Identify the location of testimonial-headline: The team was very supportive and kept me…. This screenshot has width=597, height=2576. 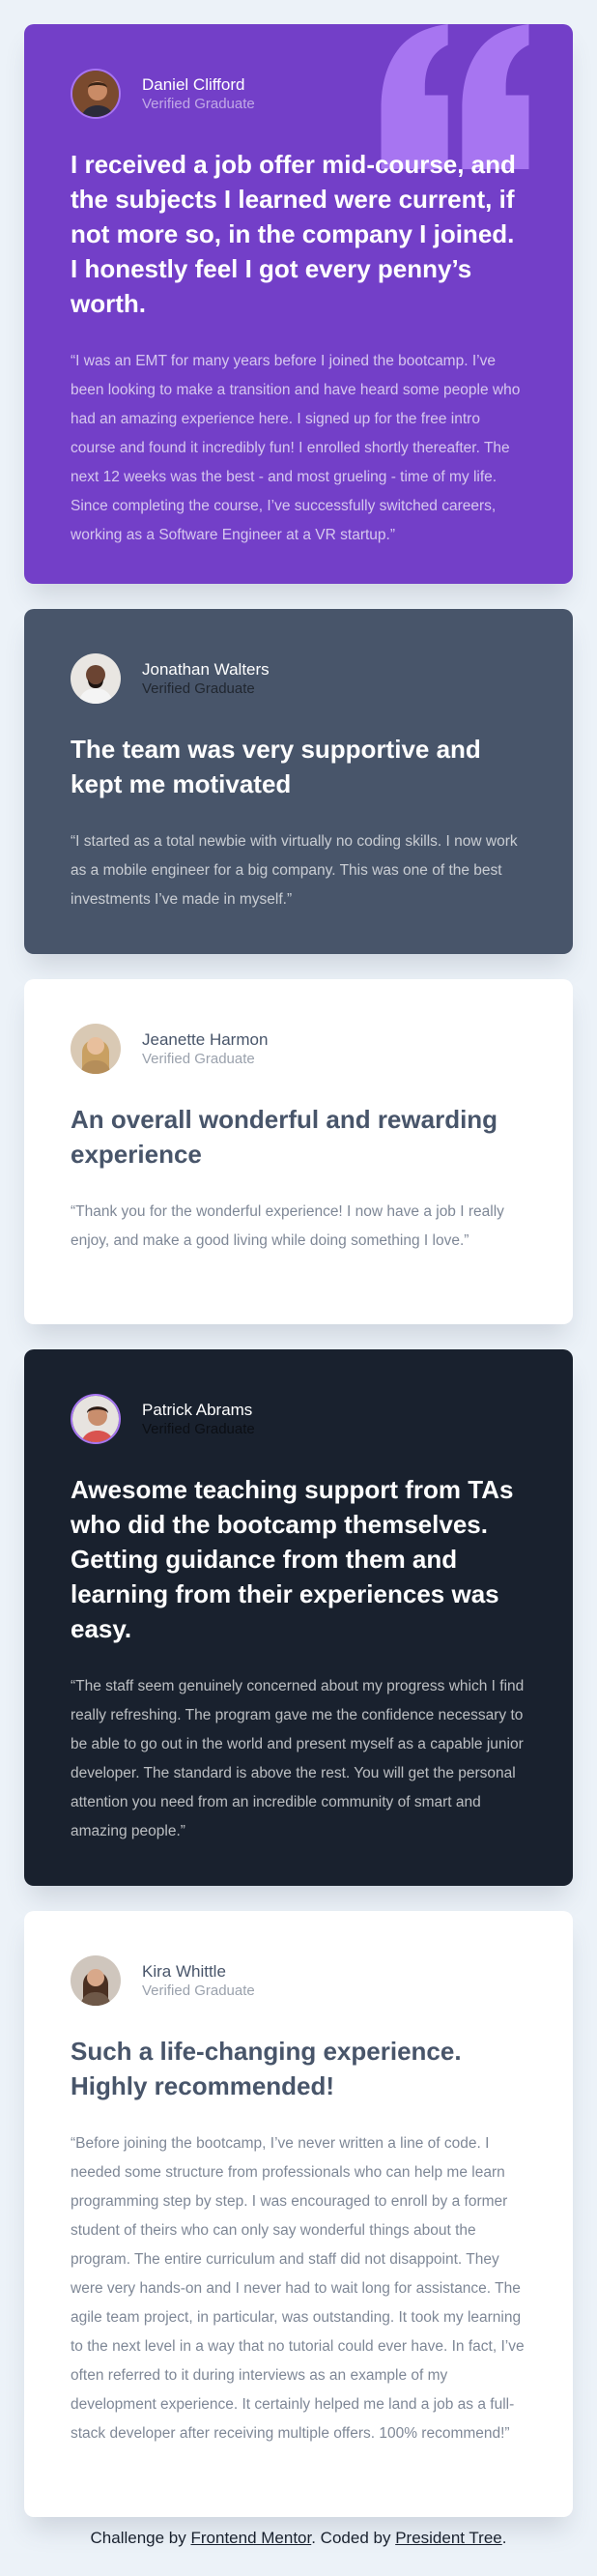
(276, 766).